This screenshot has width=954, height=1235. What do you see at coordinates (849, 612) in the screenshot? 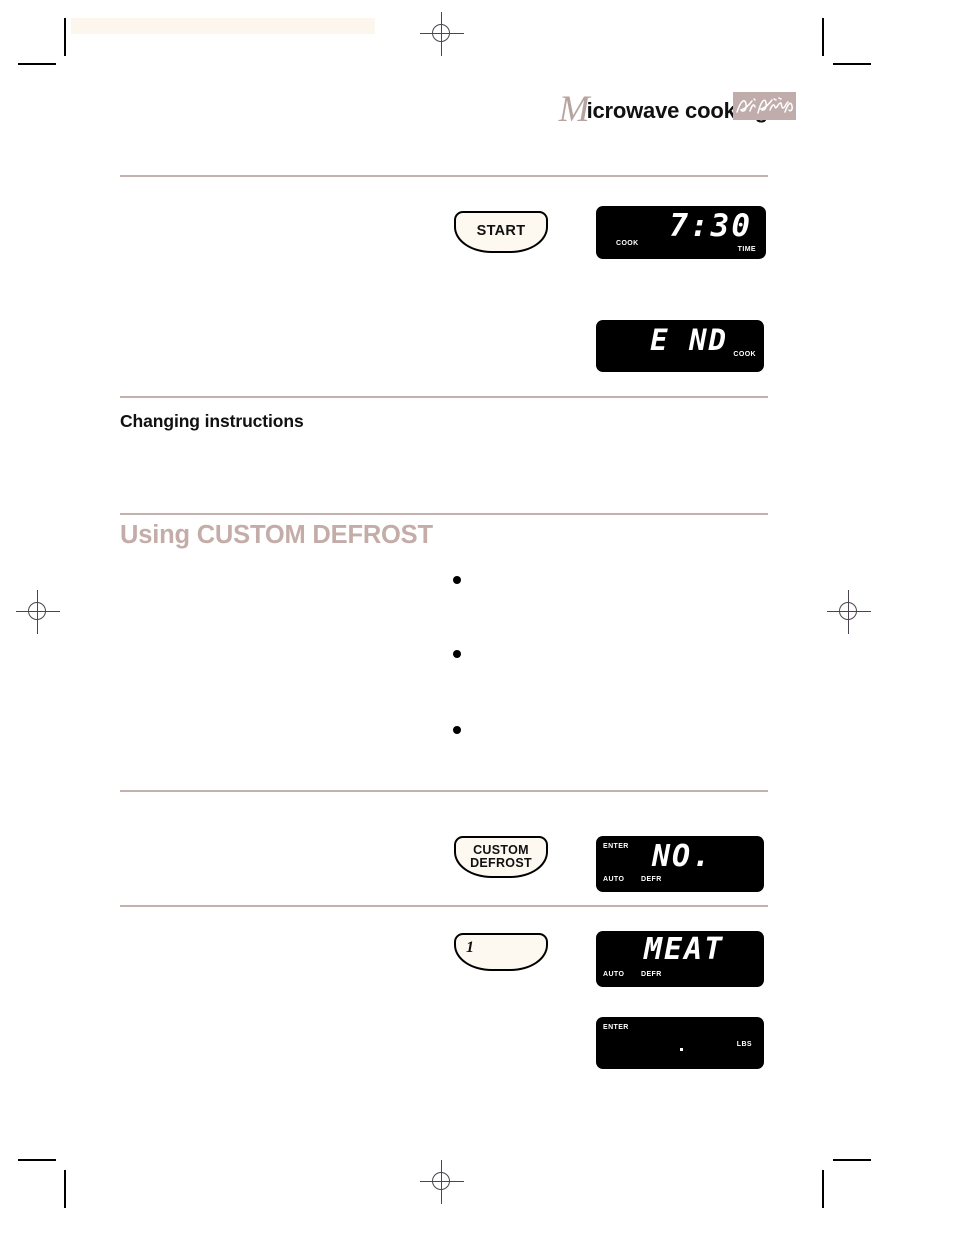
I see `registration-mark-right` at bounding box center [849, 612].